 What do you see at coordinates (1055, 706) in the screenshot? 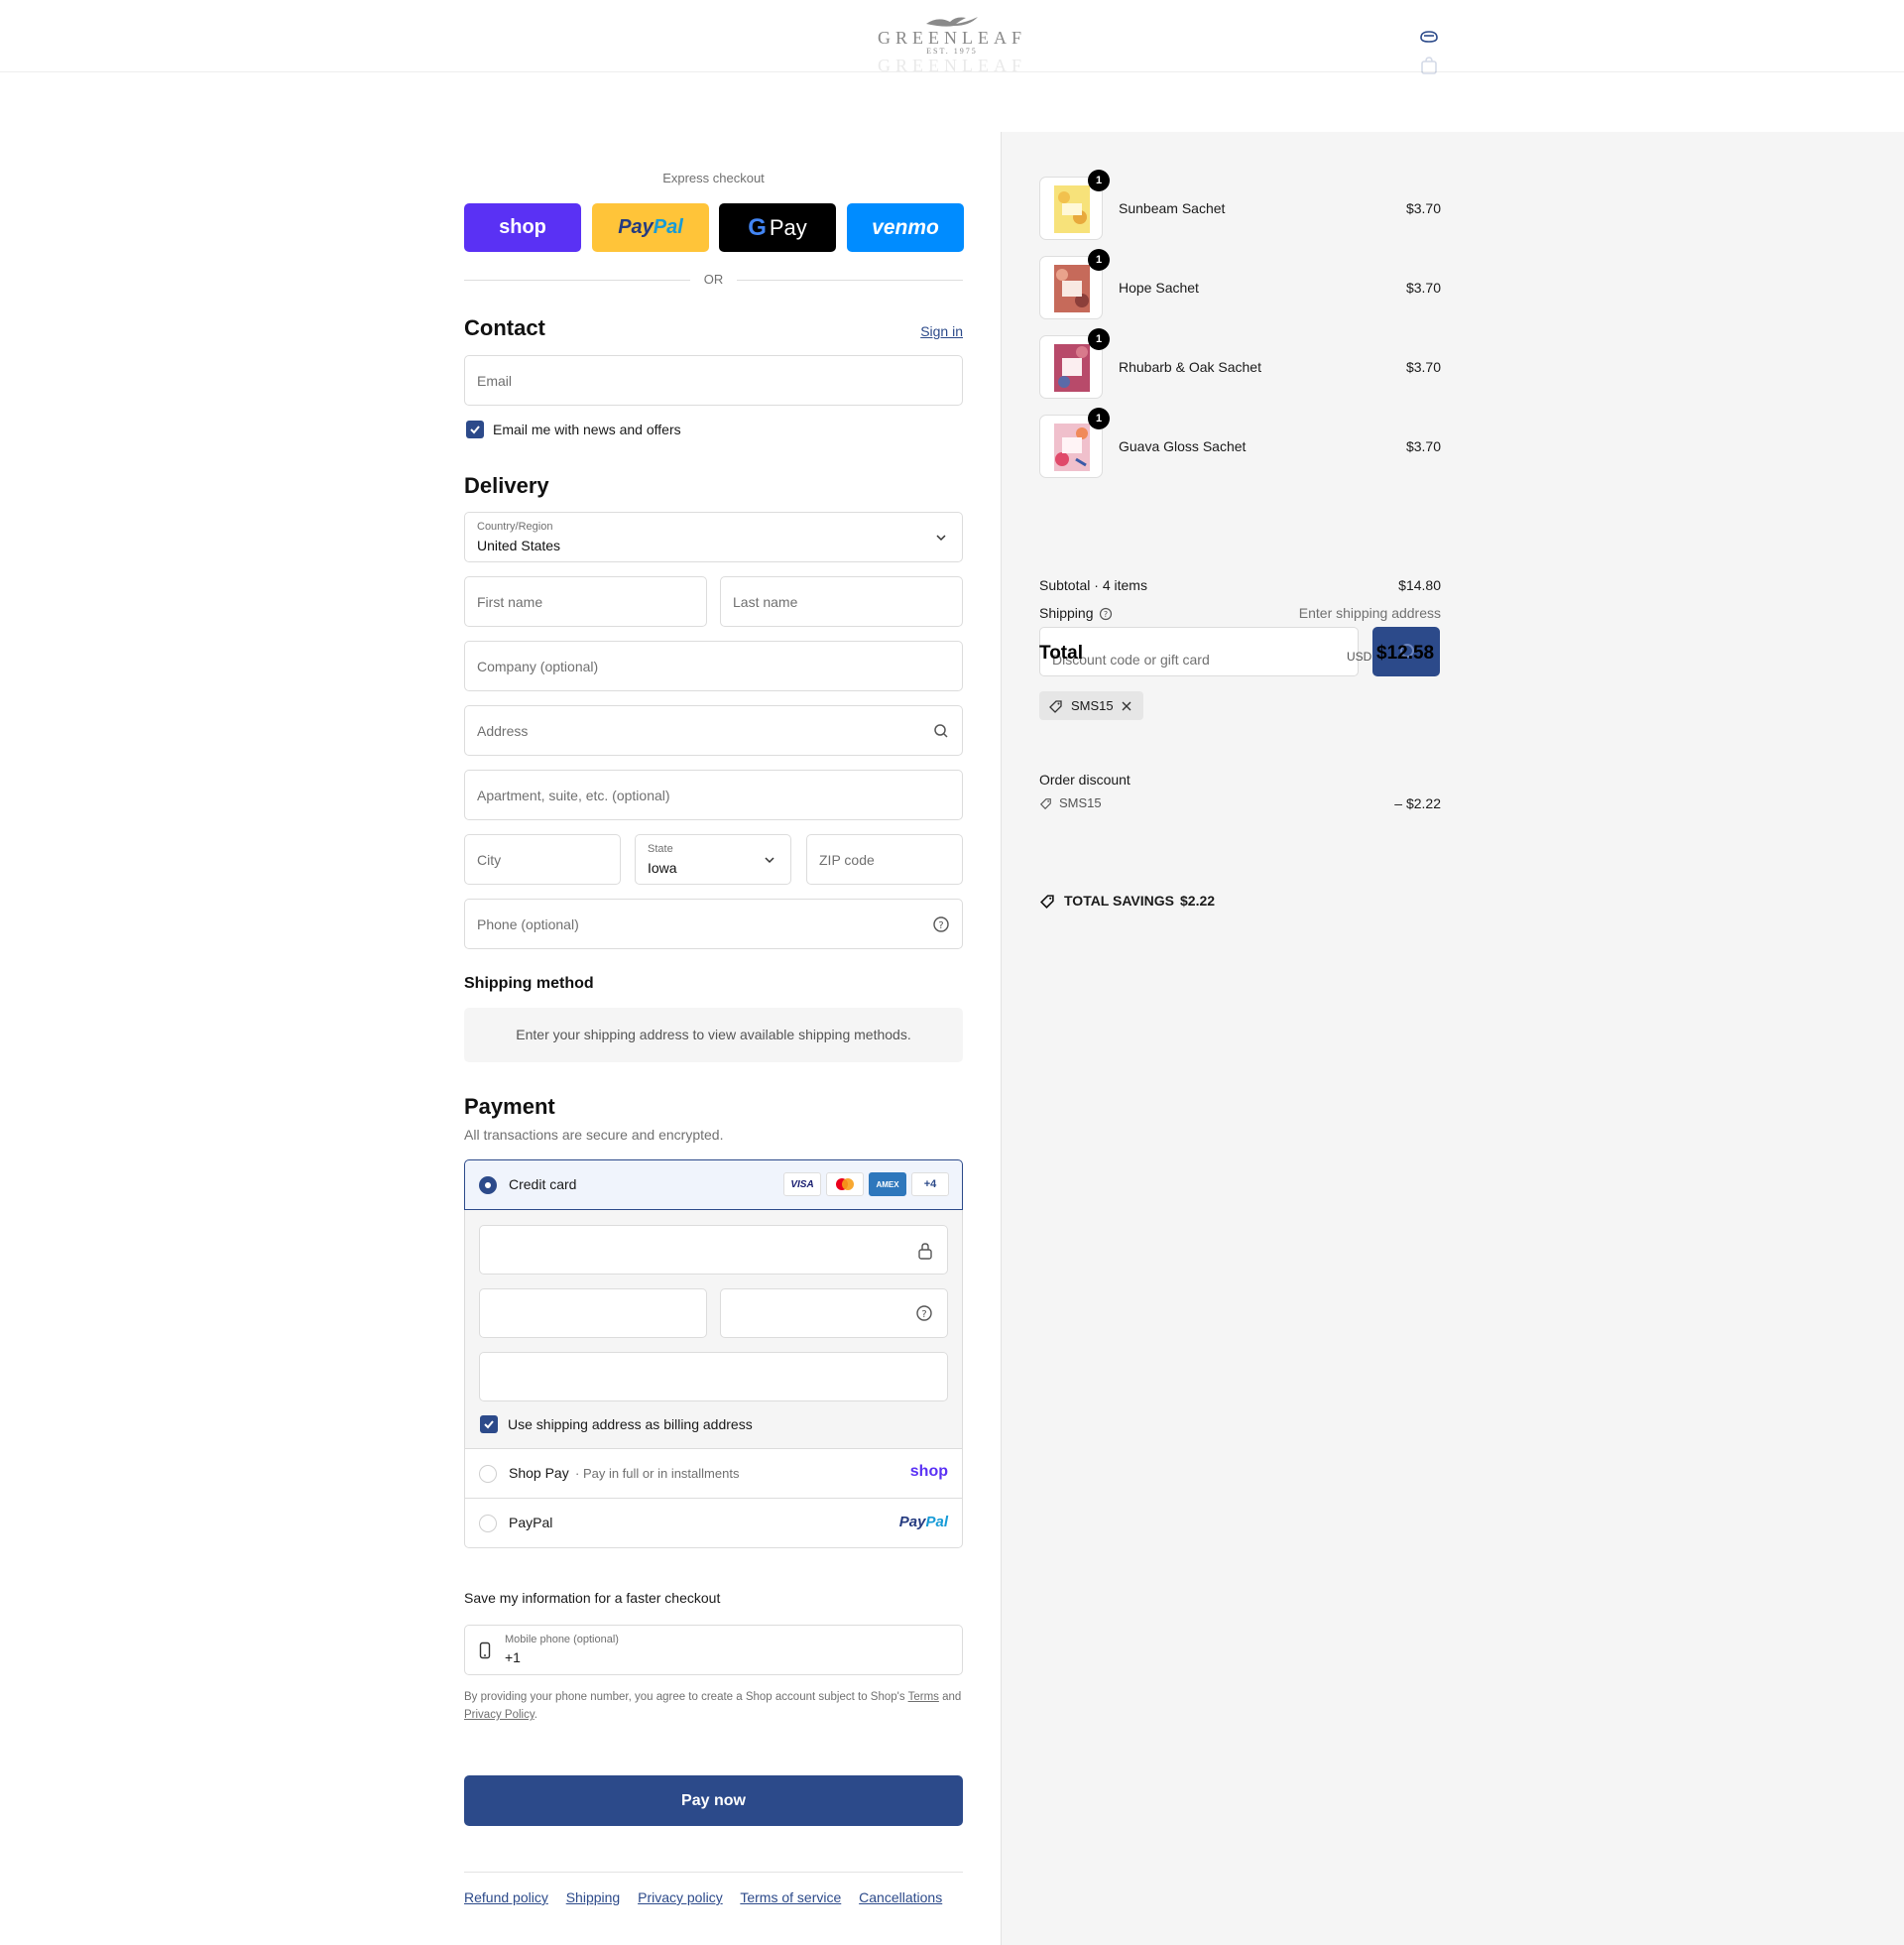
I see `tag-icon` at bounding box center [1055, 706].